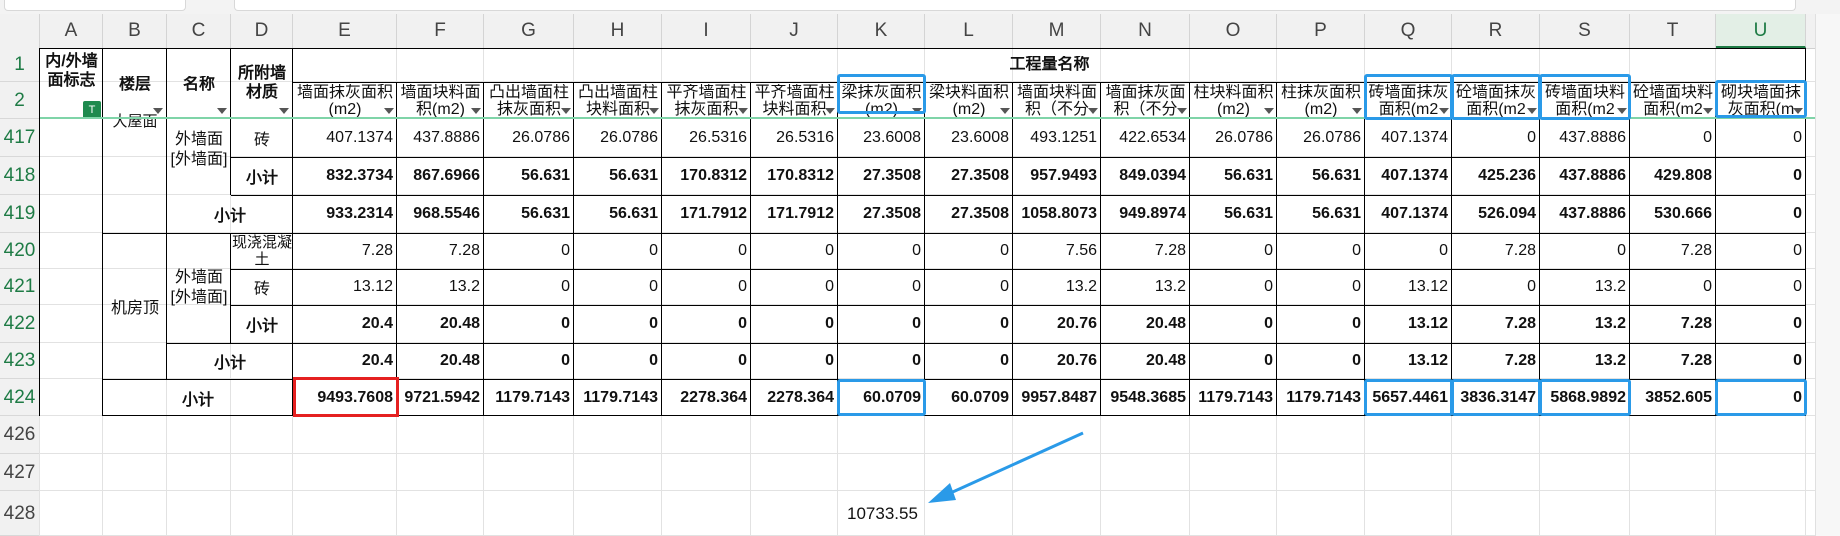  What do you see at coordinates (1233, 138) in the screenshot?
I see `data-cell: 26.0786` at bounding box center [1233, 138].